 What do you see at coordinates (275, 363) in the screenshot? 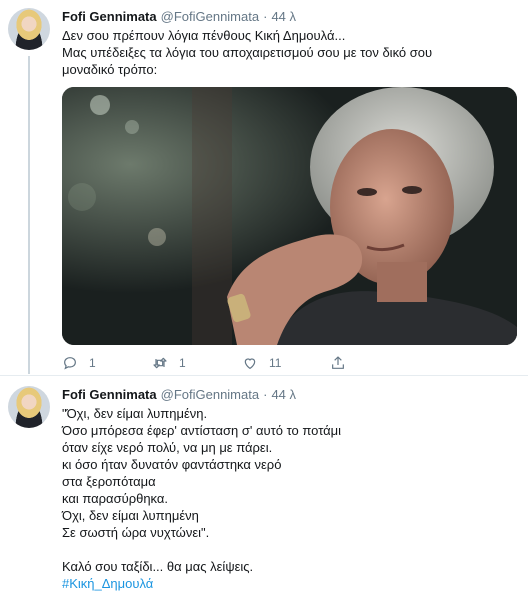
I see `like-count: 11` at bounding box center [275, 363].